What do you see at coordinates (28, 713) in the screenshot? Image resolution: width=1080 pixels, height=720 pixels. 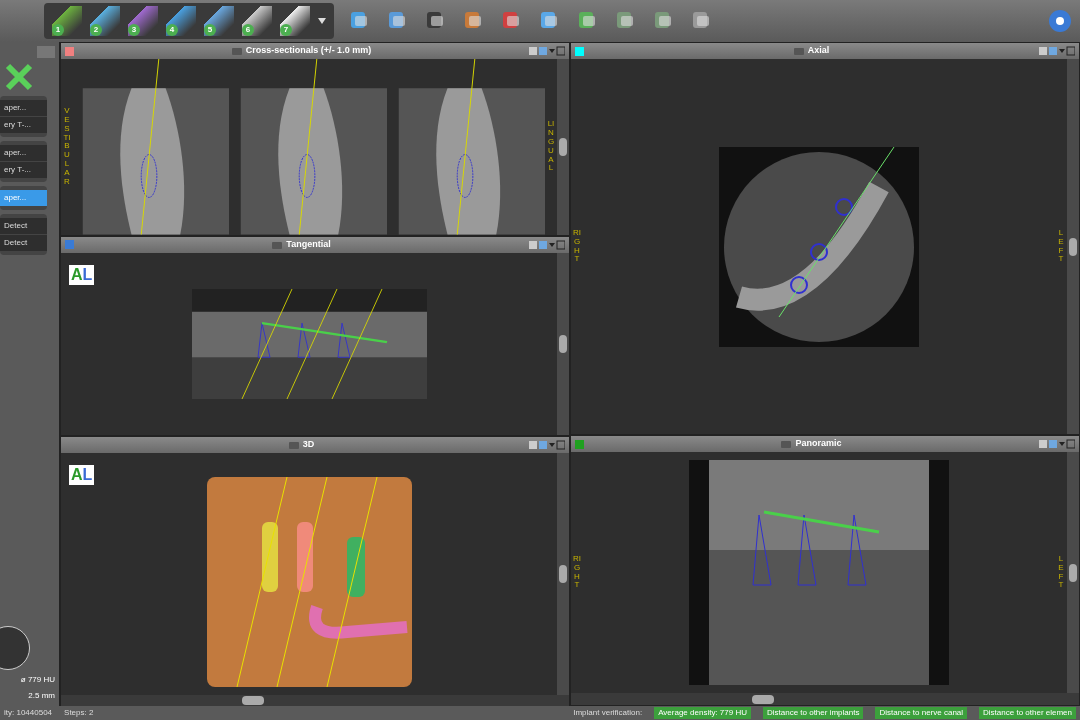 I see `status-text: ity: 10440504` at bounding box center [28, 713].